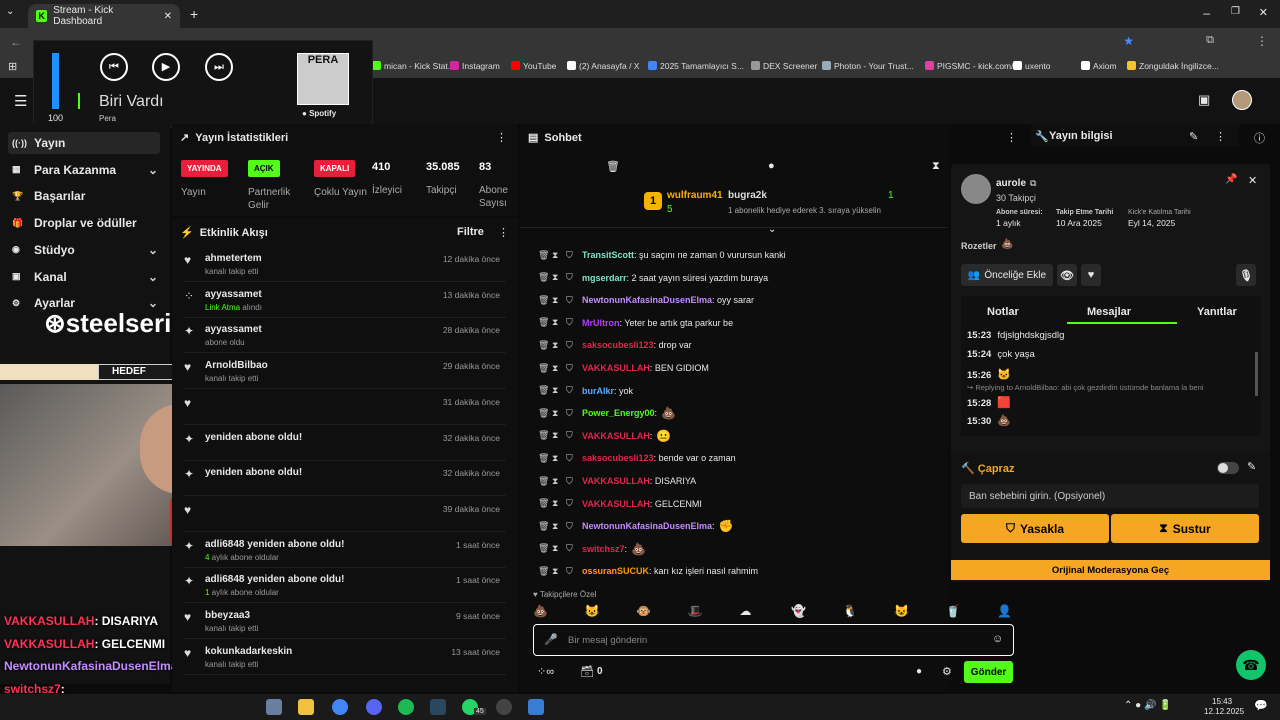  I want to click on chat-input-box: 🎤 Bir mesaj gönderin ☺, so click(773, 640).